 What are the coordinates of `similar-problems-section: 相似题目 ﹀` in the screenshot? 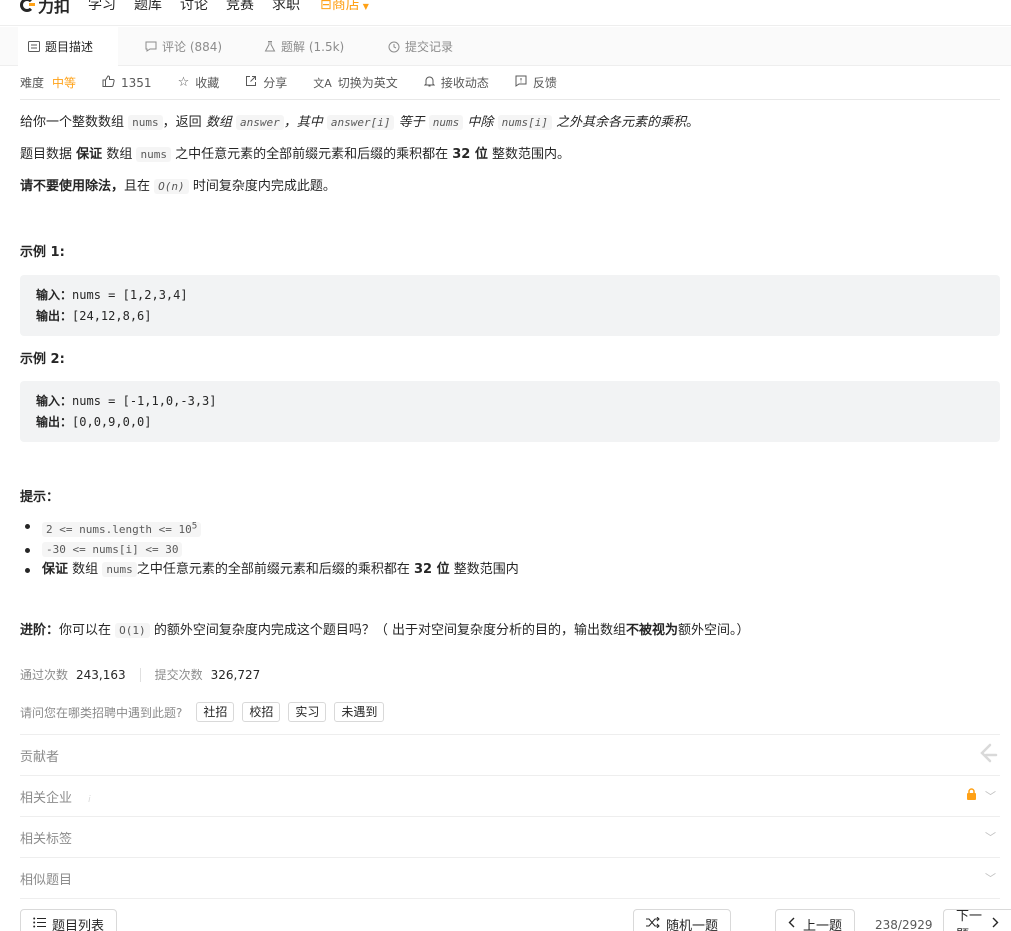 It's located at (510, 877).